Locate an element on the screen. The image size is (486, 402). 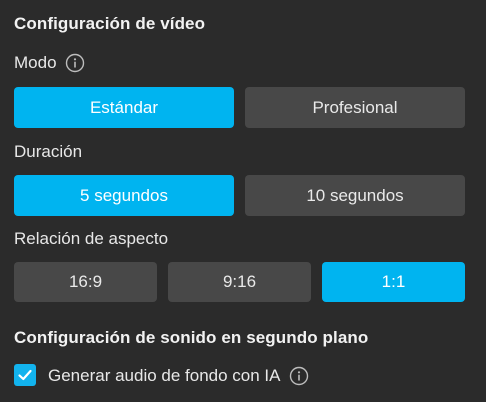
sound-settings-title: Configuración de sonido en segundo plano is located at coordinates (191, 337).